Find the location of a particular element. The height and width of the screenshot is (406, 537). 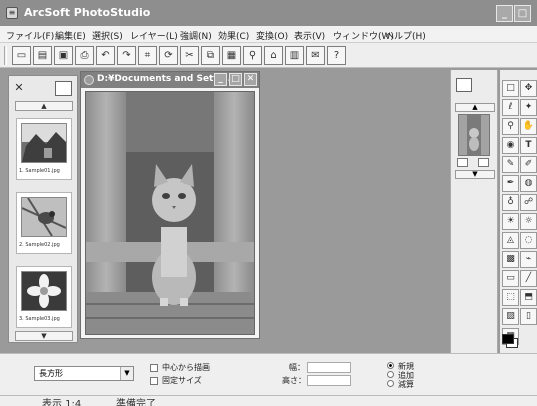

width-label: 幅： is located at coordinates (297, 367).